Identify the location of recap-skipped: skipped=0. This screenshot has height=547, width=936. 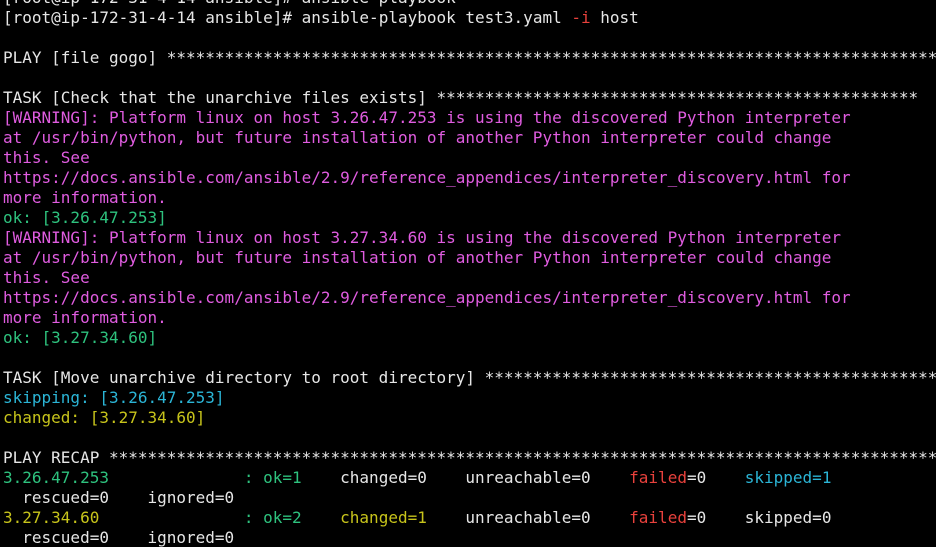
(788, 517).